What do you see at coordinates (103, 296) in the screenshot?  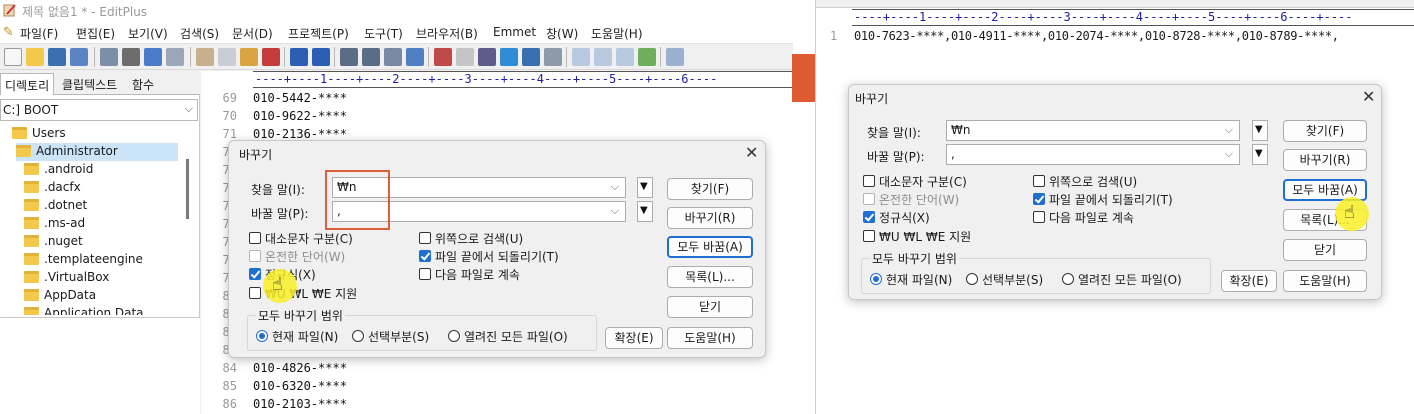 I see `tree-item: AppData` at bounding box center [103, 296].